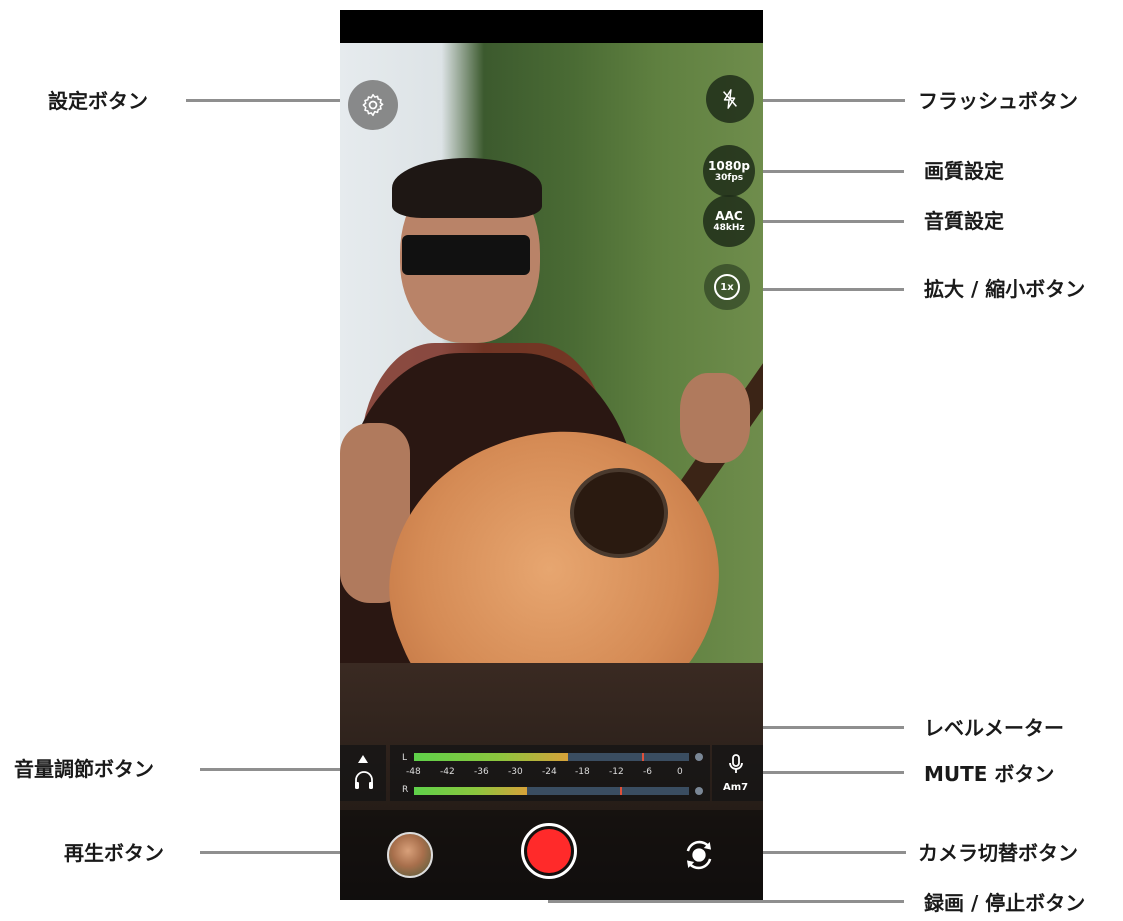 Image resolution: width=1123 pixels, height=921 pixels. I want to click on record-callout-line-h, so click(726, 901).